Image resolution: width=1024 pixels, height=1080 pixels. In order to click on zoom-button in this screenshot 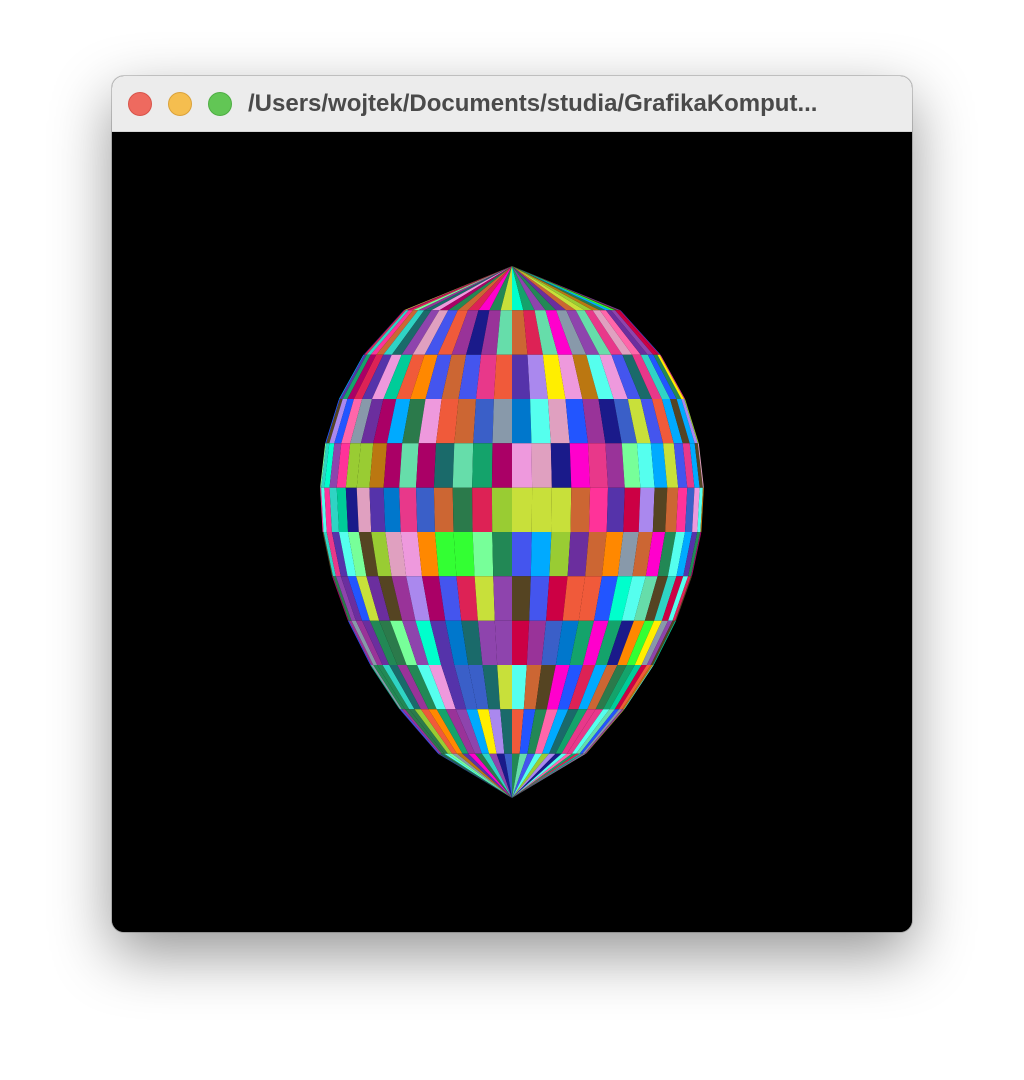, I will do `click(220, 104)`.